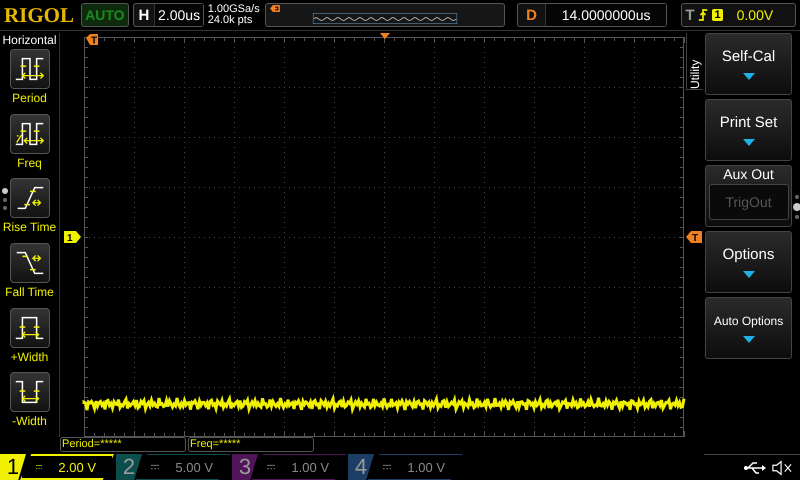  Describe the element at coordinates (105, 15) in the screenshot. I see `run-mode-indicator: AUTO` at that location.